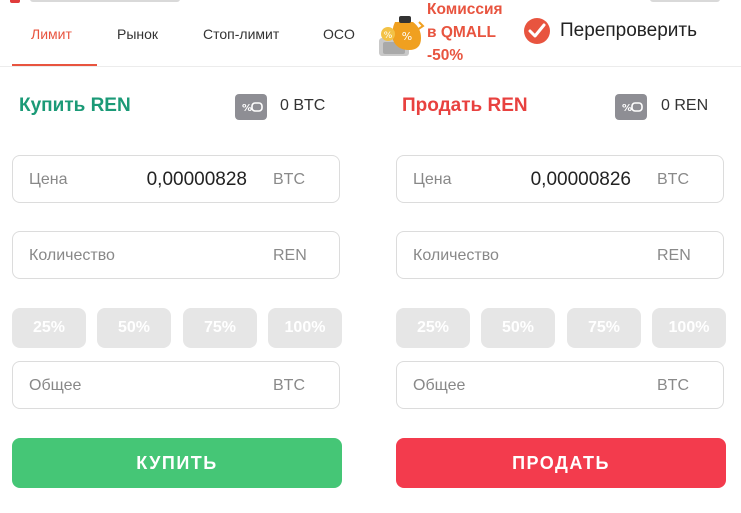  Describe the element at coordinates (685, 105) in the screenshot. I see `sell-balance: 0 REN` at that location.